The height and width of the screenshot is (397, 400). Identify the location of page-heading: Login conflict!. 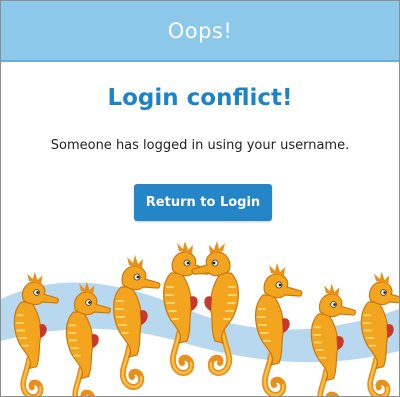
(200, 98).